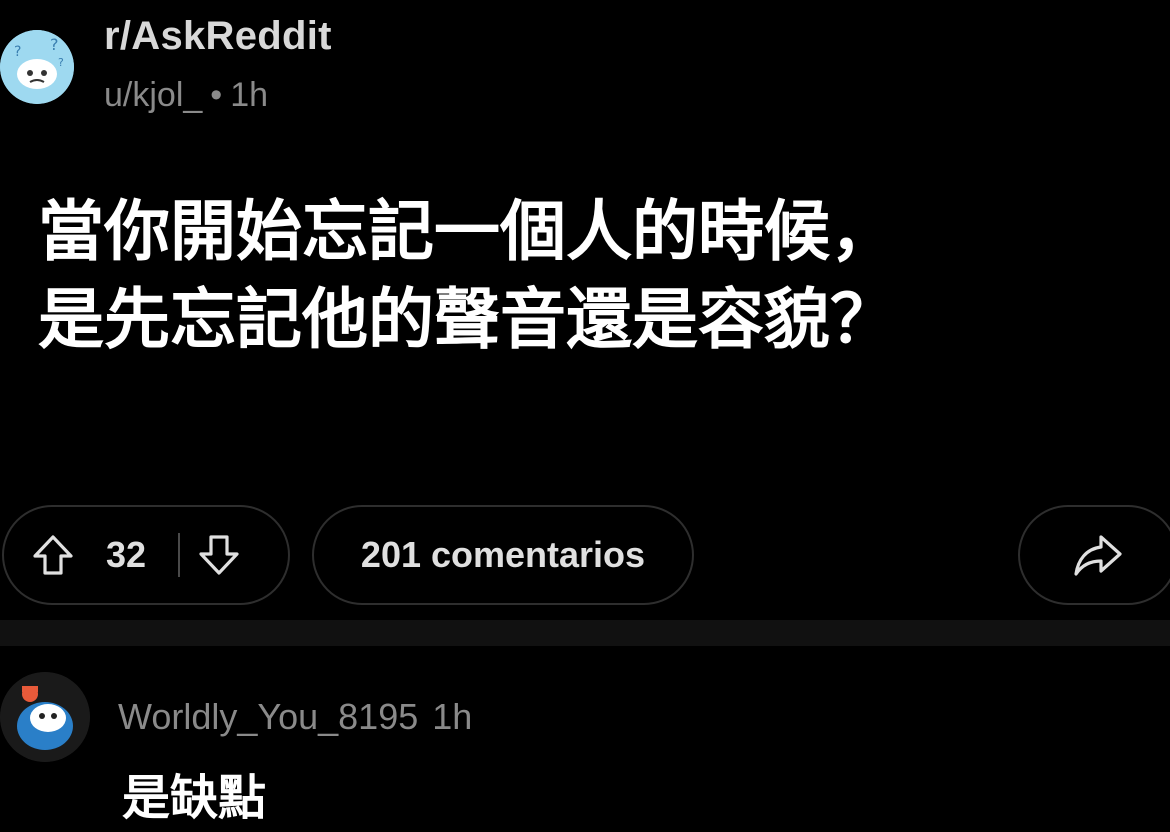 The image size is (1170, 832). I want to click on section-divider, so click(585, 633).